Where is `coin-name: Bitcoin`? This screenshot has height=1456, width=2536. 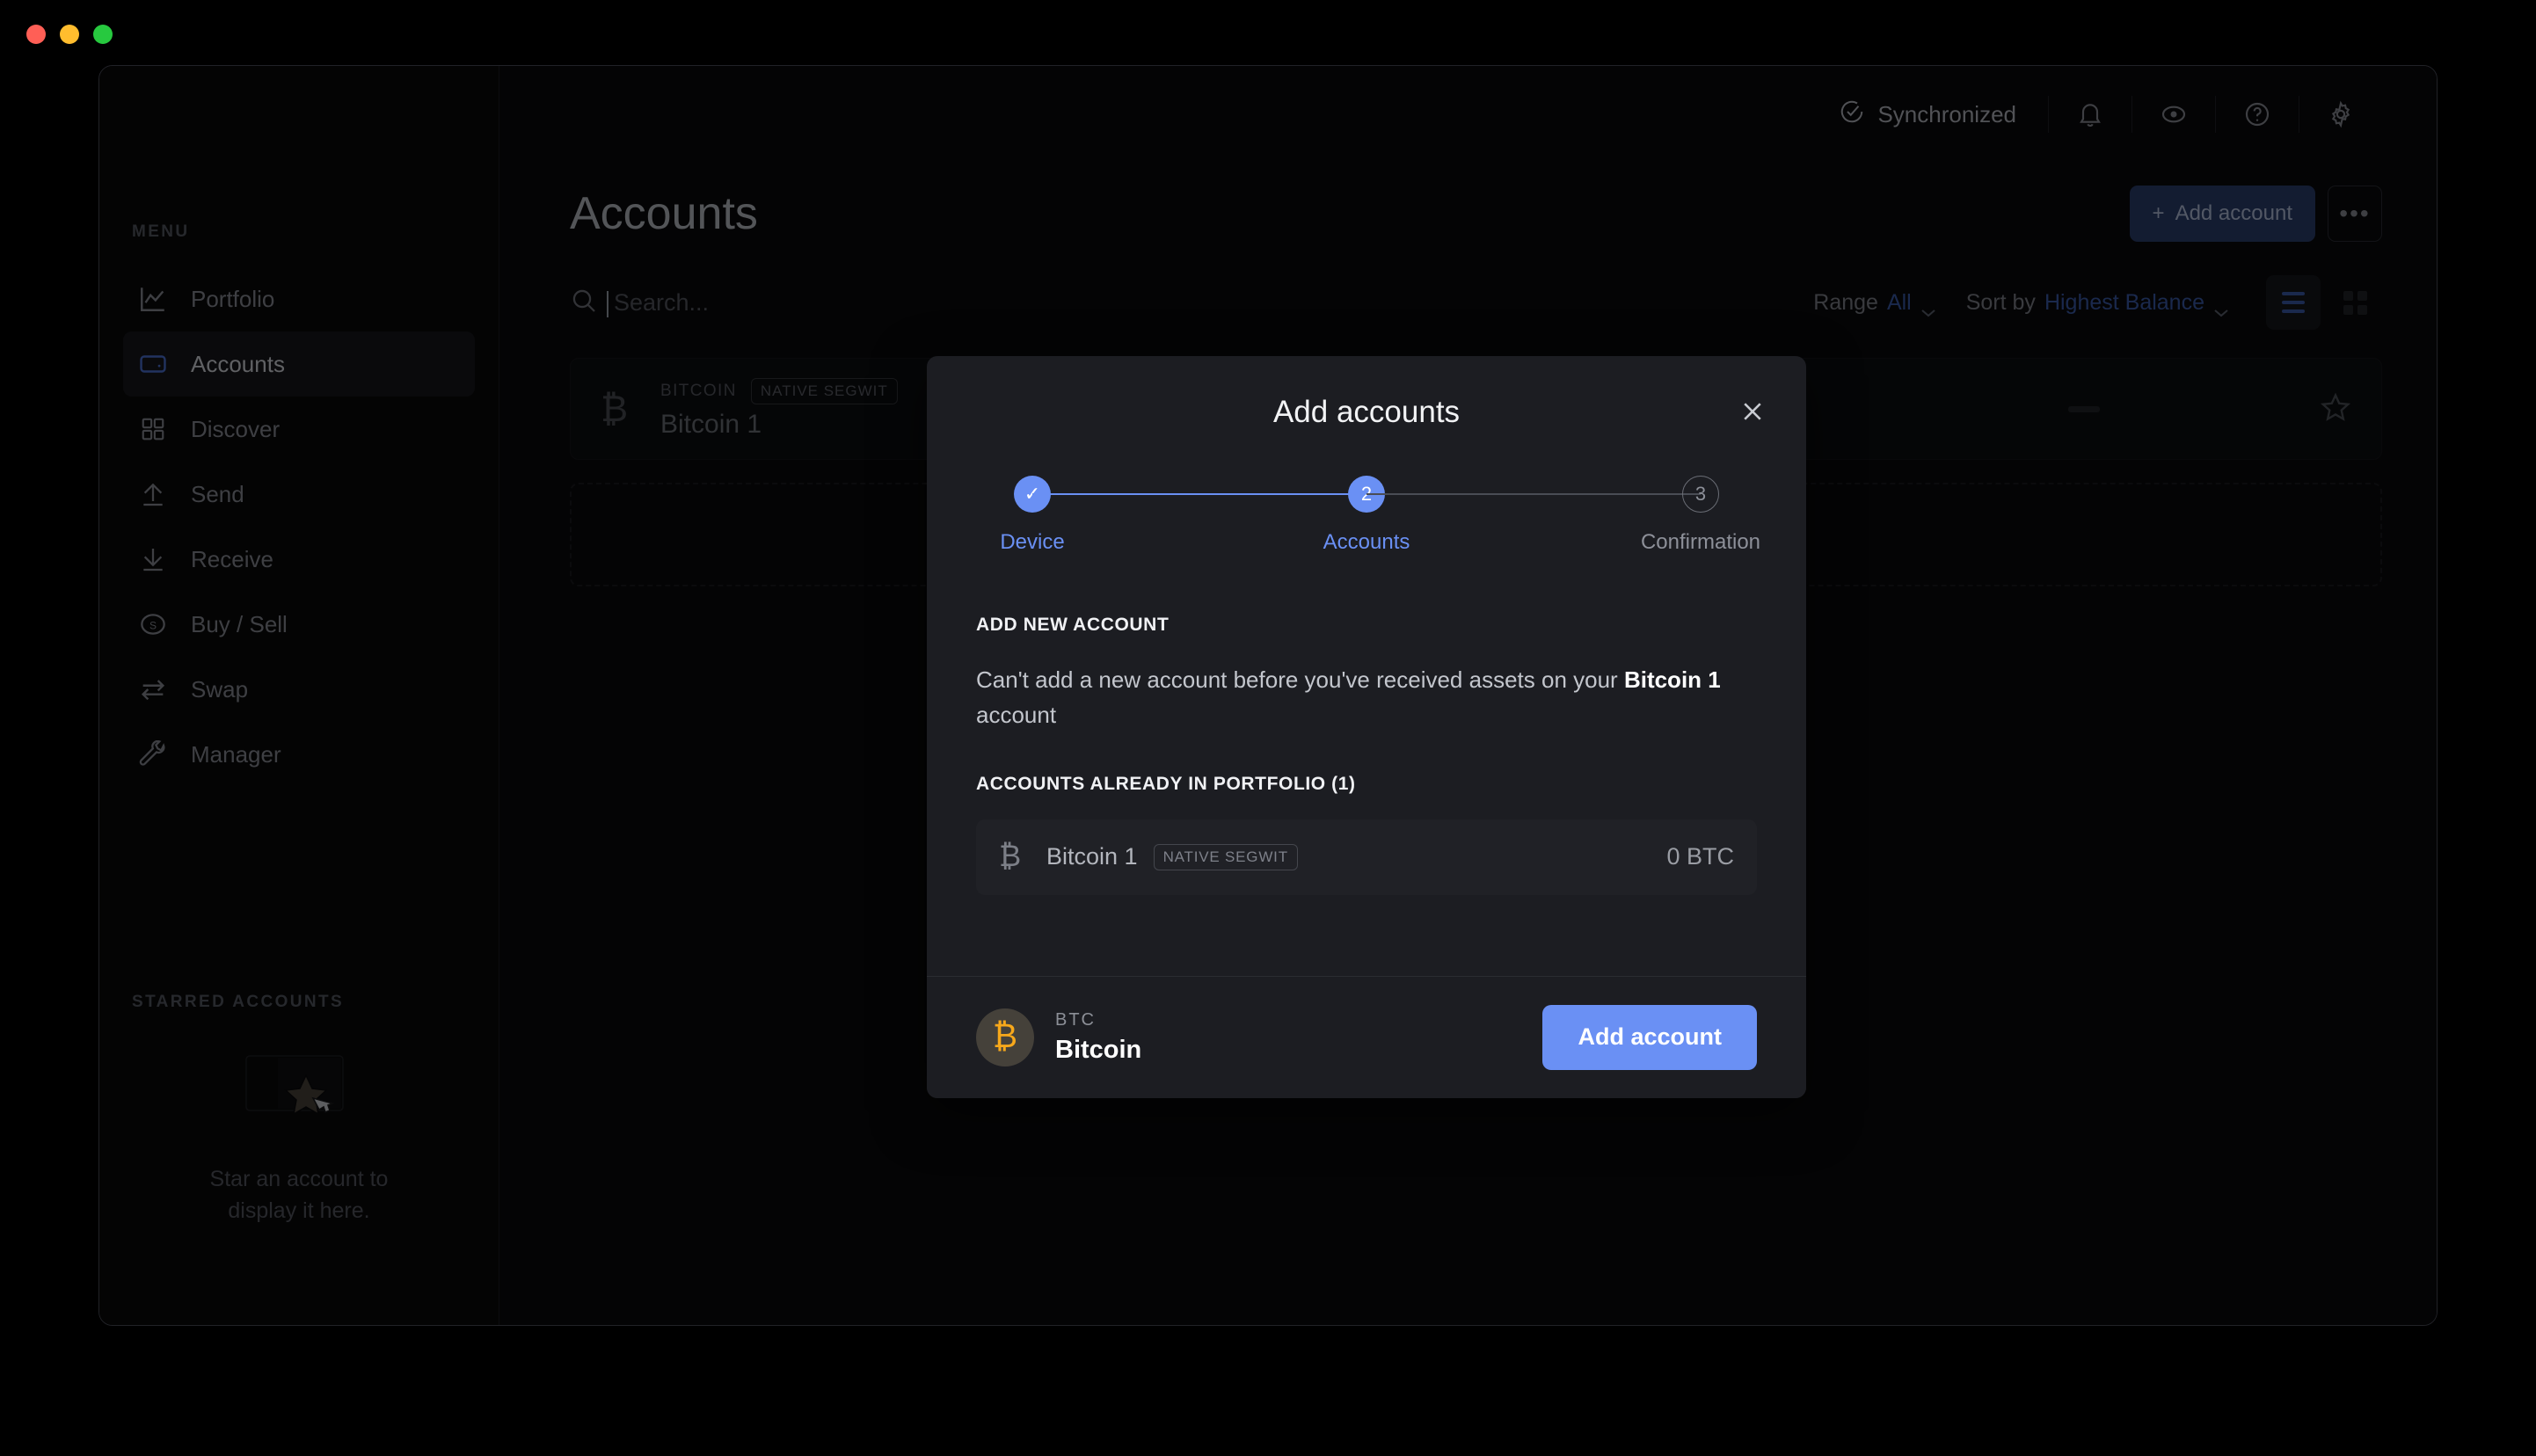 coin-name: Bitcoin is located at coordinates (1099, 1049).